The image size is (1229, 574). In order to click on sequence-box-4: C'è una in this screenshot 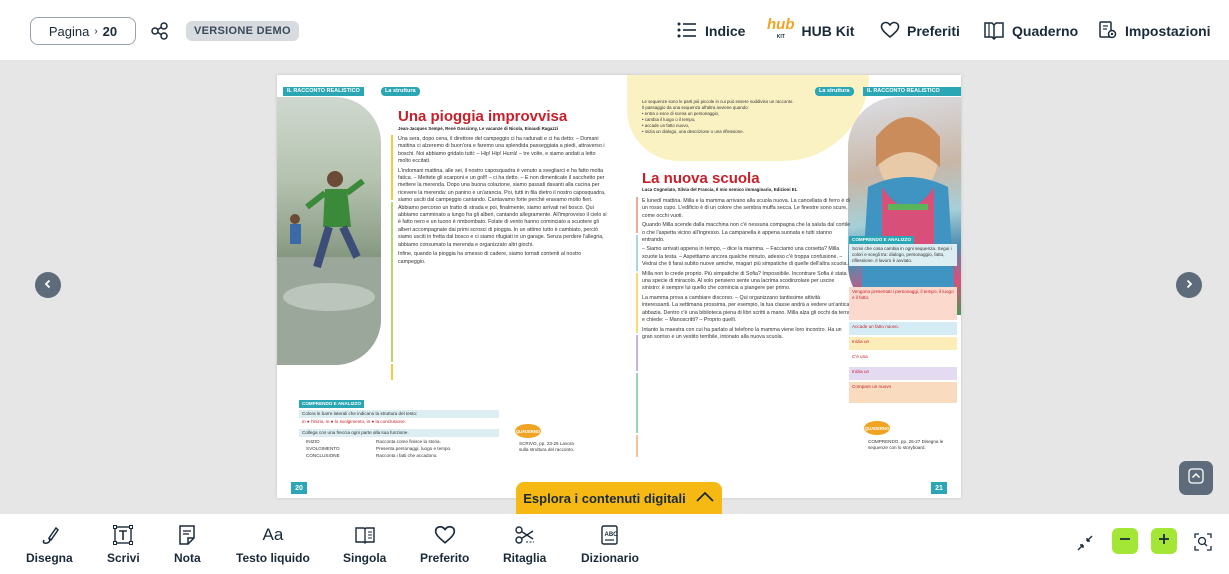, I will do `click(903, 358)`.